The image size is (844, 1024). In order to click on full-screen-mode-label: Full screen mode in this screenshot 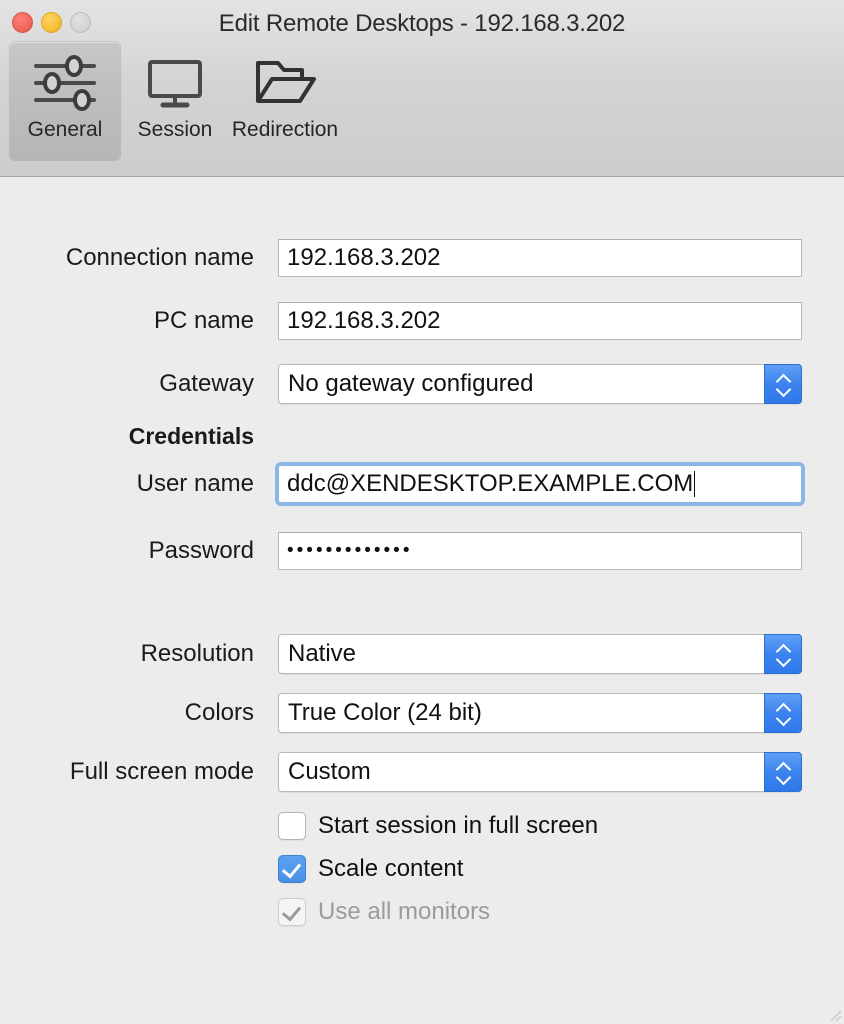, I will do `click(161, 771)`.